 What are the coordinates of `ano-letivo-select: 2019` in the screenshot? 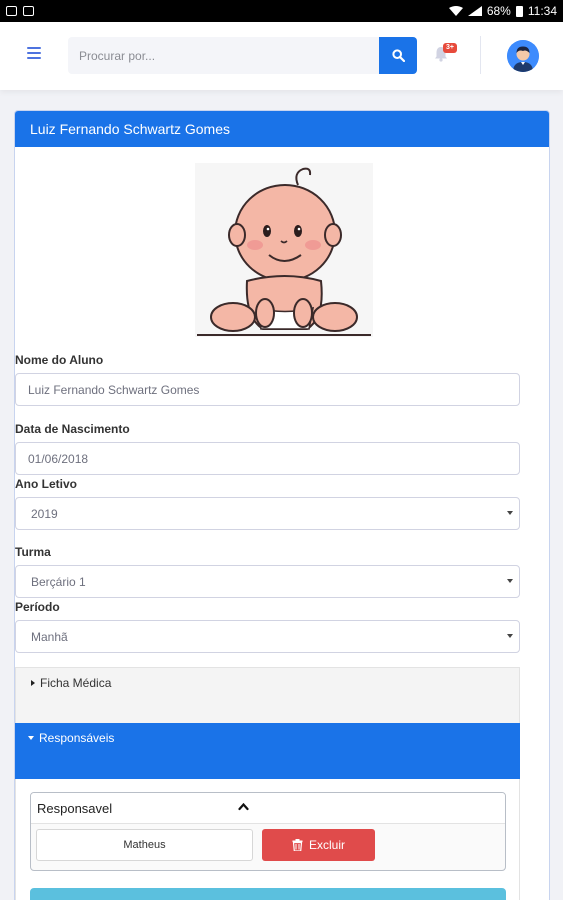 It's located at (267, 513).